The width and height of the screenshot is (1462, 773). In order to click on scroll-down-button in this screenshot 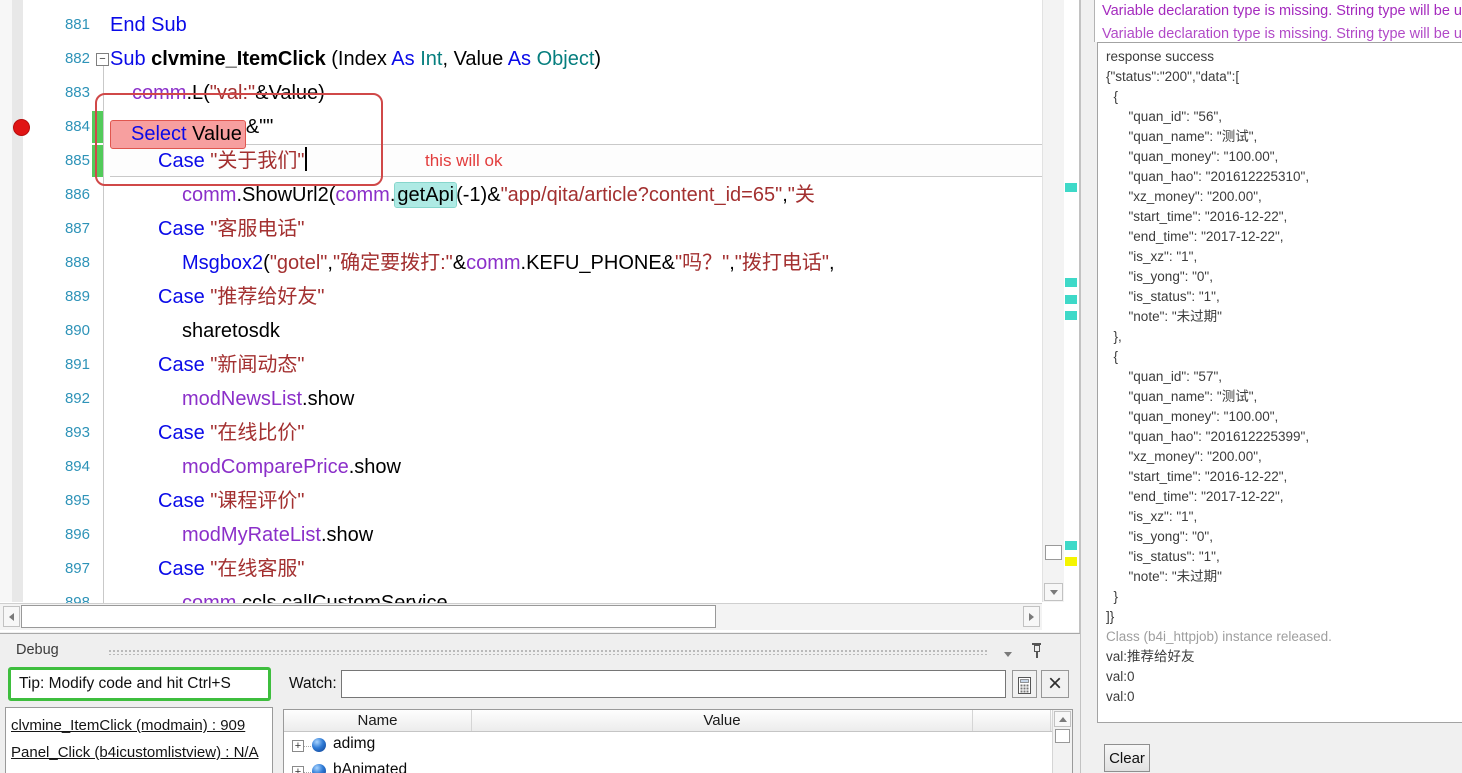, I will do `click(1053, 592)`.